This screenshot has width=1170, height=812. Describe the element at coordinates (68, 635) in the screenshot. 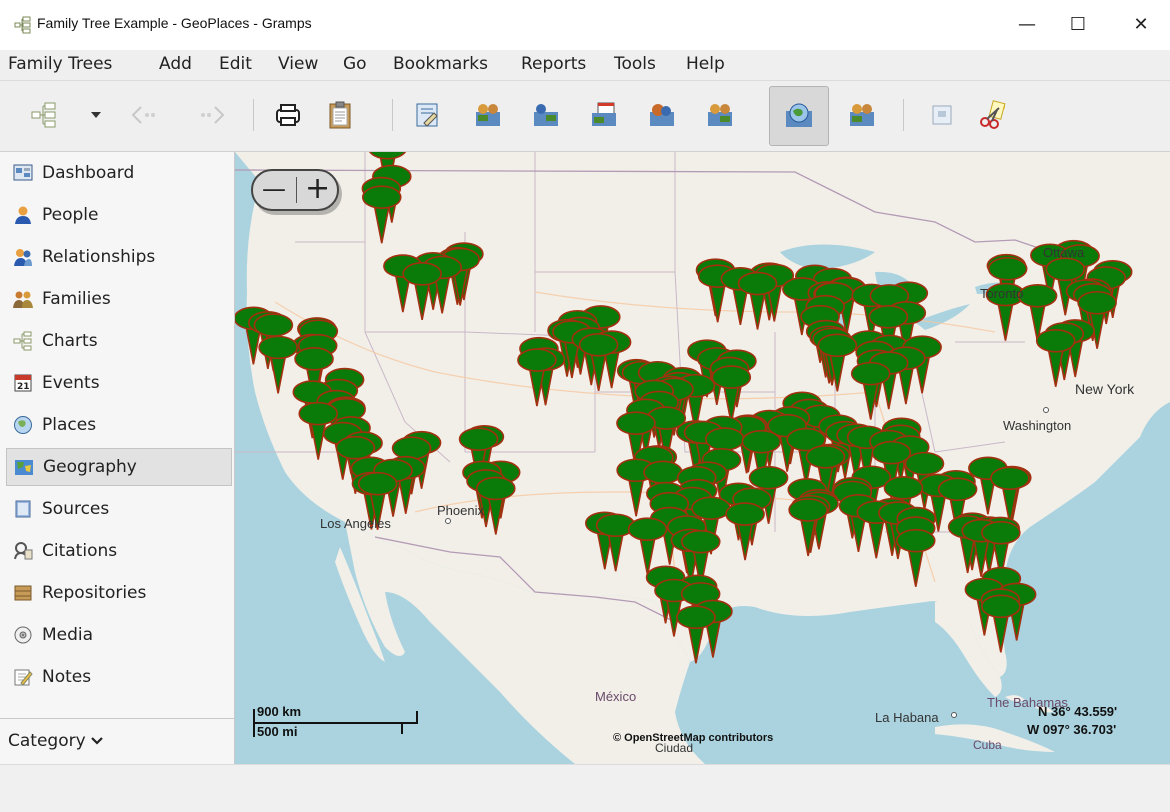

I see `sidebar-item-label: Media` at that location.